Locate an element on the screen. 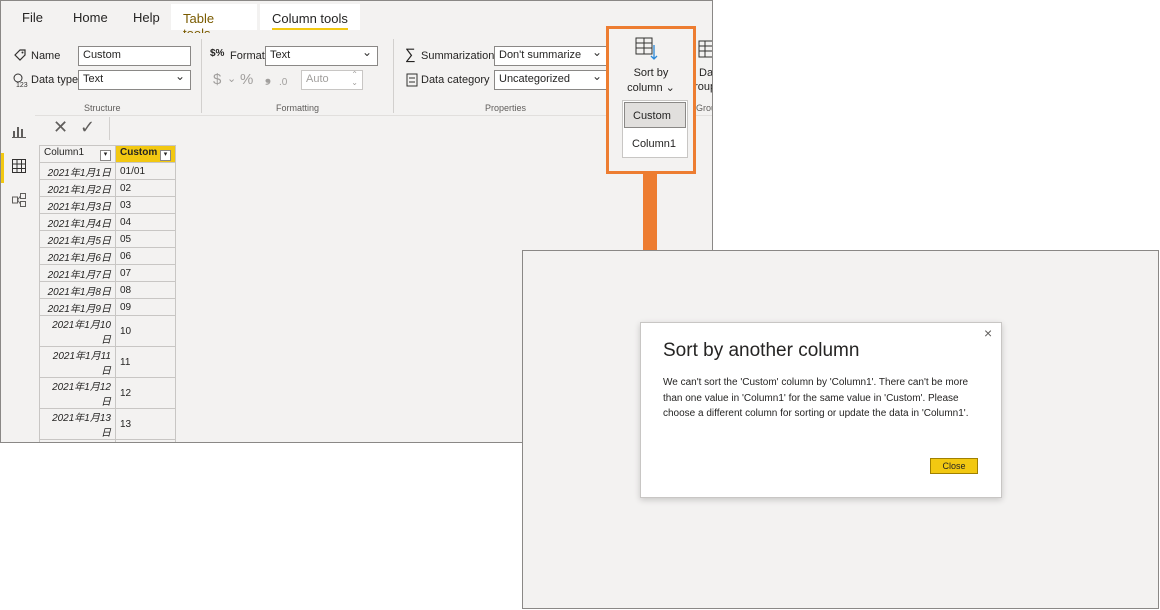 Image resolution: width=1160 pixels, height=610 pixels. column1-header-label: Column1 is located at coordinates (64, 152).